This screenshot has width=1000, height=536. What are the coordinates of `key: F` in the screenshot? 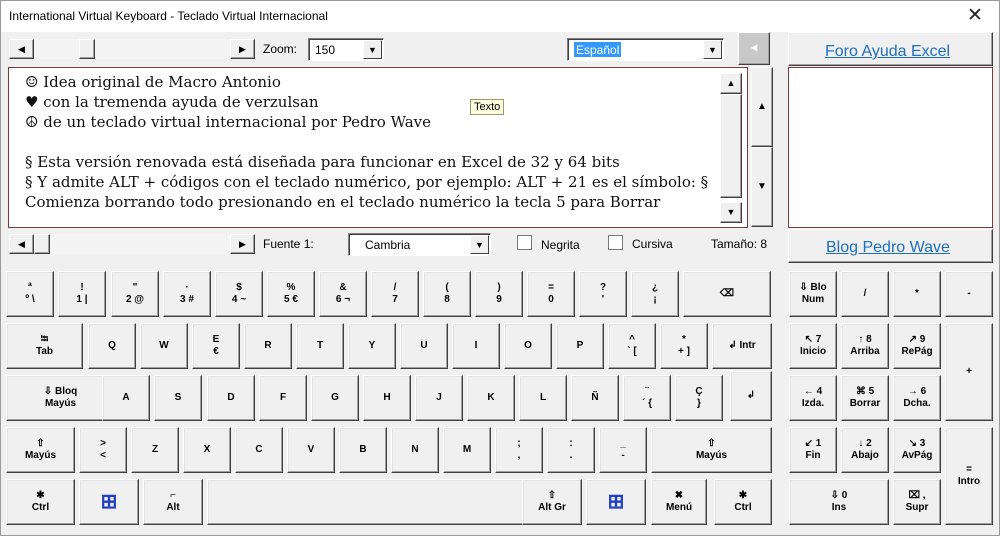 It's located at (283, 398).